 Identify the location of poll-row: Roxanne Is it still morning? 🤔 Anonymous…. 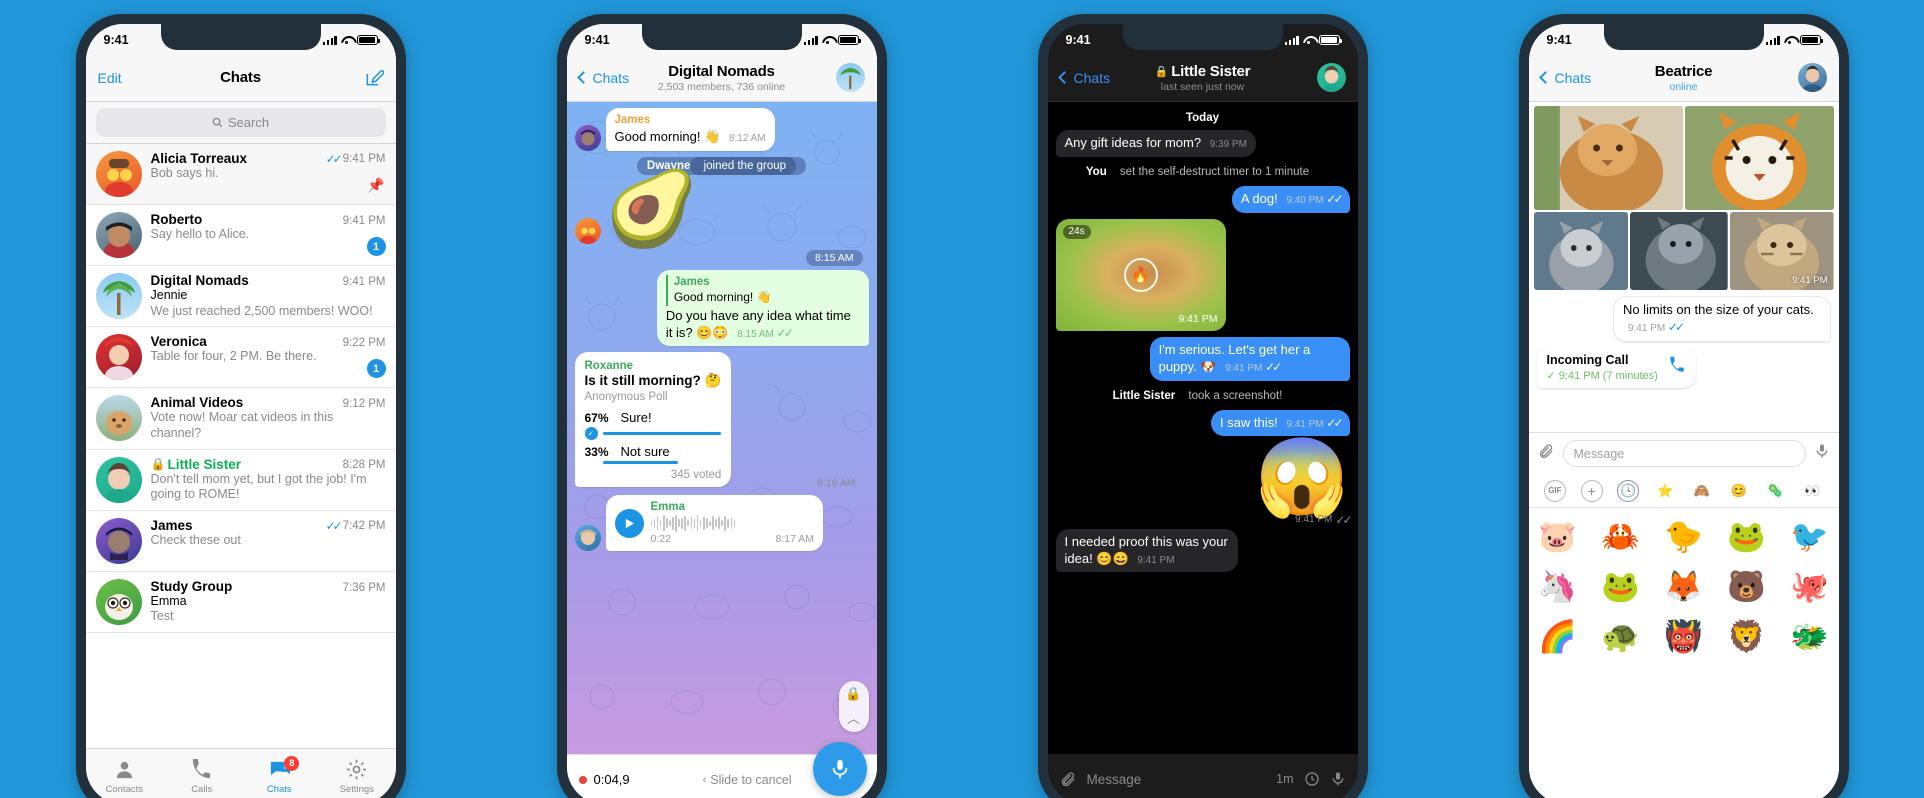
(721, 420).